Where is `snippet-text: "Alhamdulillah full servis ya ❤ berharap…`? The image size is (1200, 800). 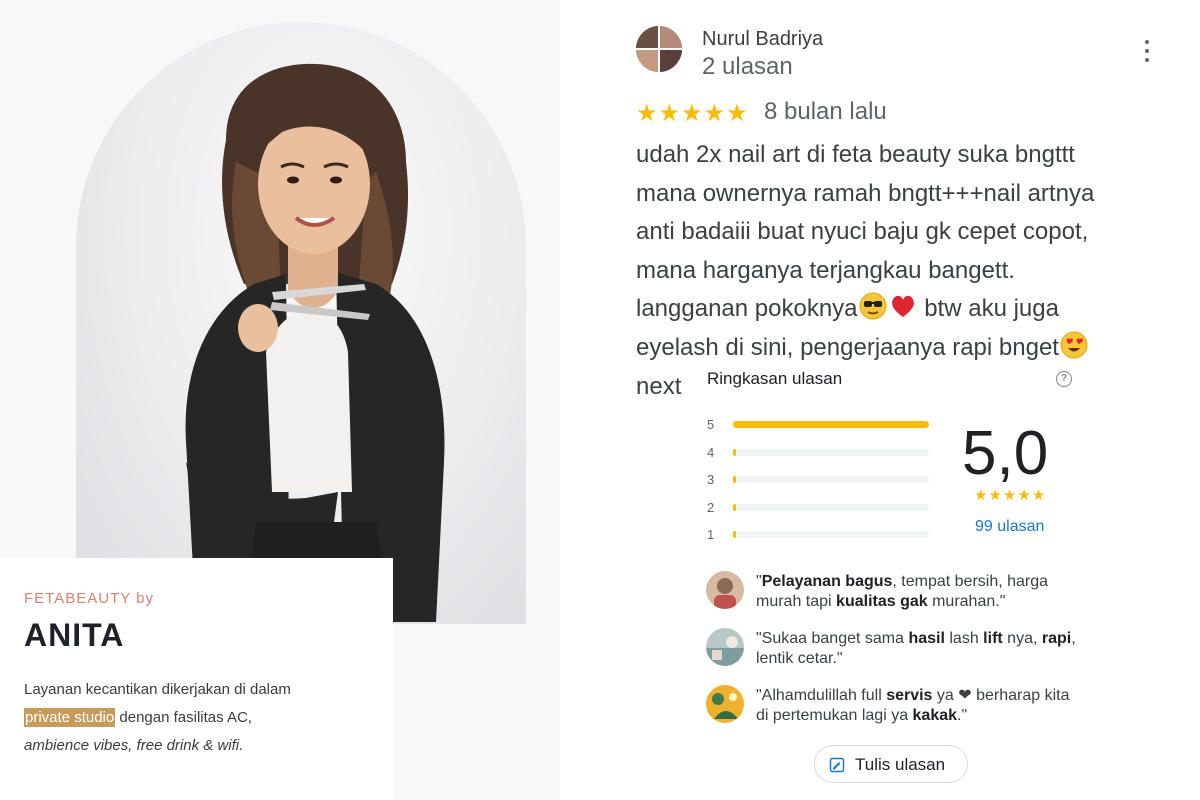
snippet-text: "Alhamdulillah full servis ya ❤ berharap… is located at coordinates (921, 706).